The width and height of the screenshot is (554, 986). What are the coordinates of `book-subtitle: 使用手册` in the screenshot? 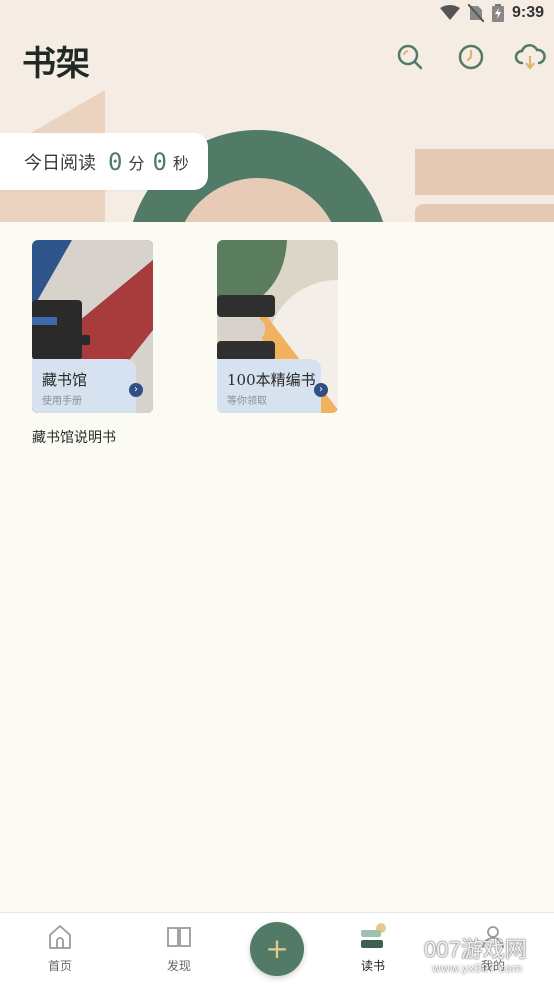 It's located at (62, 401).